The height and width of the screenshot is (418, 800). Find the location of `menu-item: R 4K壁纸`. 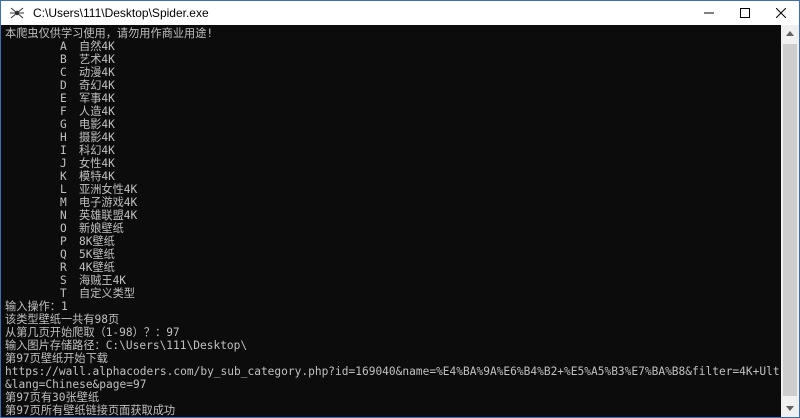

menu-item: R 4K壁纸 is located at coordinates (151, 267).